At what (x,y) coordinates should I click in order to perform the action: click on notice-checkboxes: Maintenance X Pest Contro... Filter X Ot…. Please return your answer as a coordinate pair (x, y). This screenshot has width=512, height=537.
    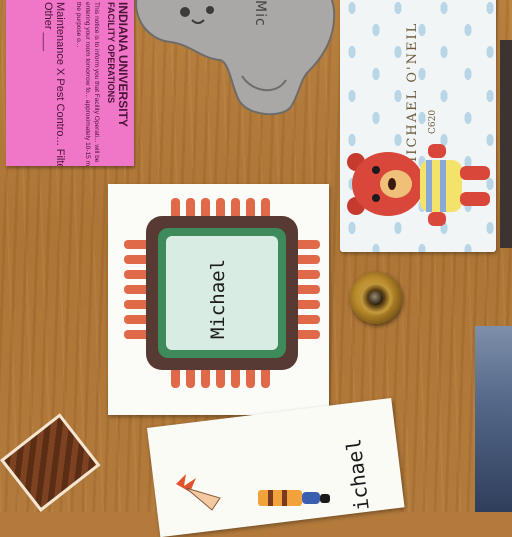
    Looking at the image, I should click on (53, 84).